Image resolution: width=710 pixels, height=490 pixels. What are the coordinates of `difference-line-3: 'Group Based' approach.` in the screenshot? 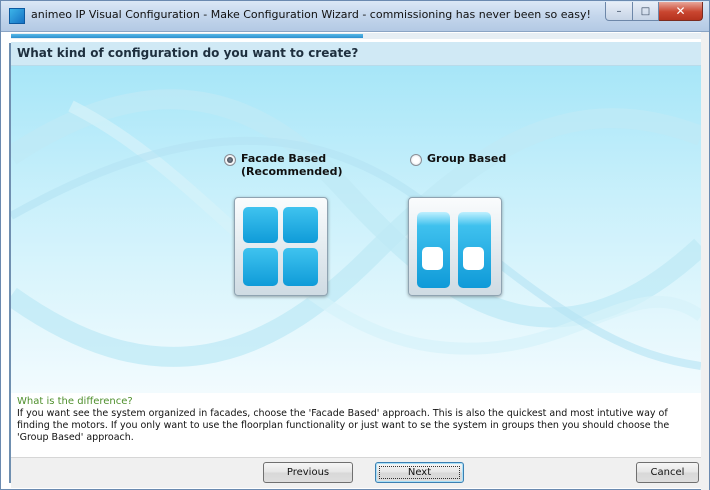 It's located at (75, 437).